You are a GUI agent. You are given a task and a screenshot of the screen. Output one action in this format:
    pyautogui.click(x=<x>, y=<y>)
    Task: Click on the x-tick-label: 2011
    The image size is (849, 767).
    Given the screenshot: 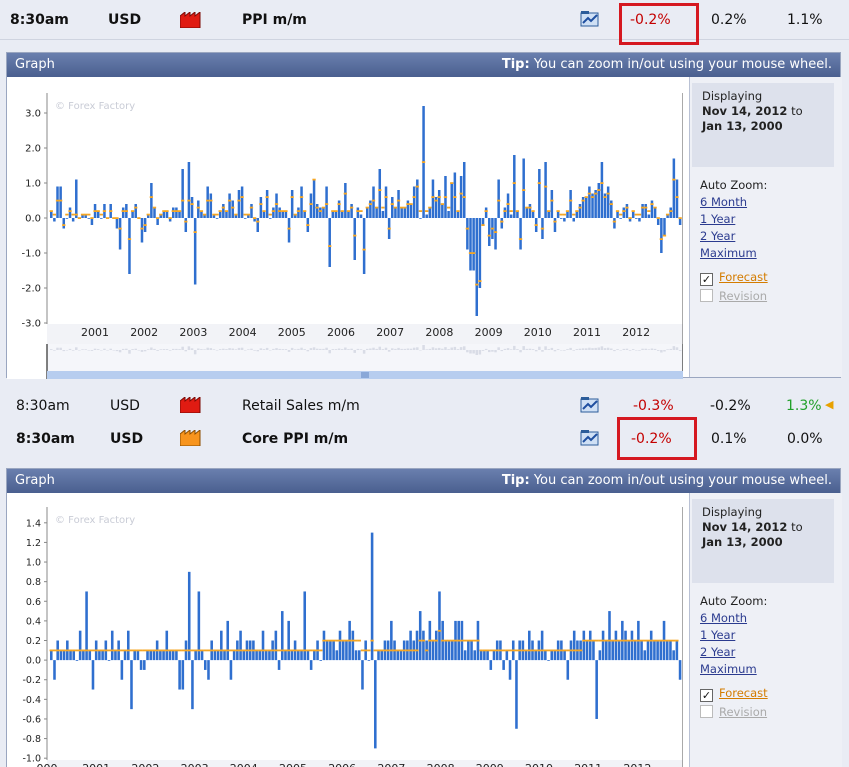 What is the action you would take?
    pyautogui.click(x=587, y=332)
    